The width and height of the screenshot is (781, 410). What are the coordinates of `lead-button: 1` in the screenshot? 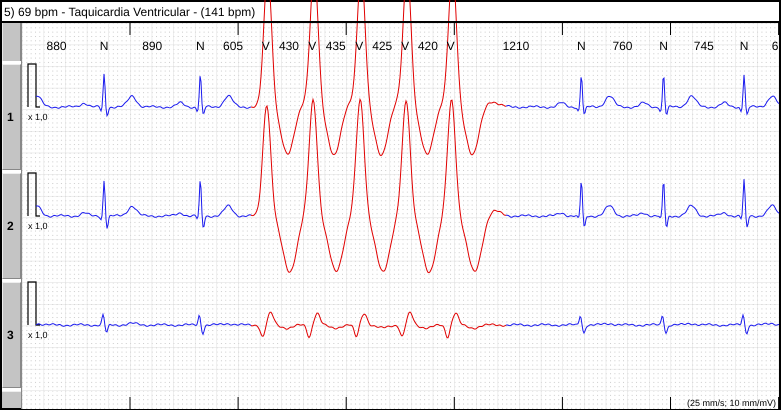 It's located at (11, 117).